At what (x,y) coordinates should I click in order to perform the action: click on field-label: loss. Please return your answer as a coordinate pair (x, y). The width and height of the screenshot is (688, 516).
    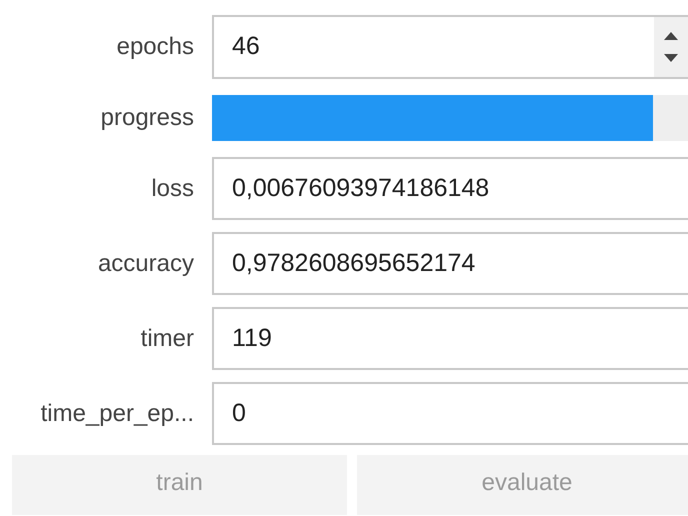
    Looking at the image, I should click on (172, 189).